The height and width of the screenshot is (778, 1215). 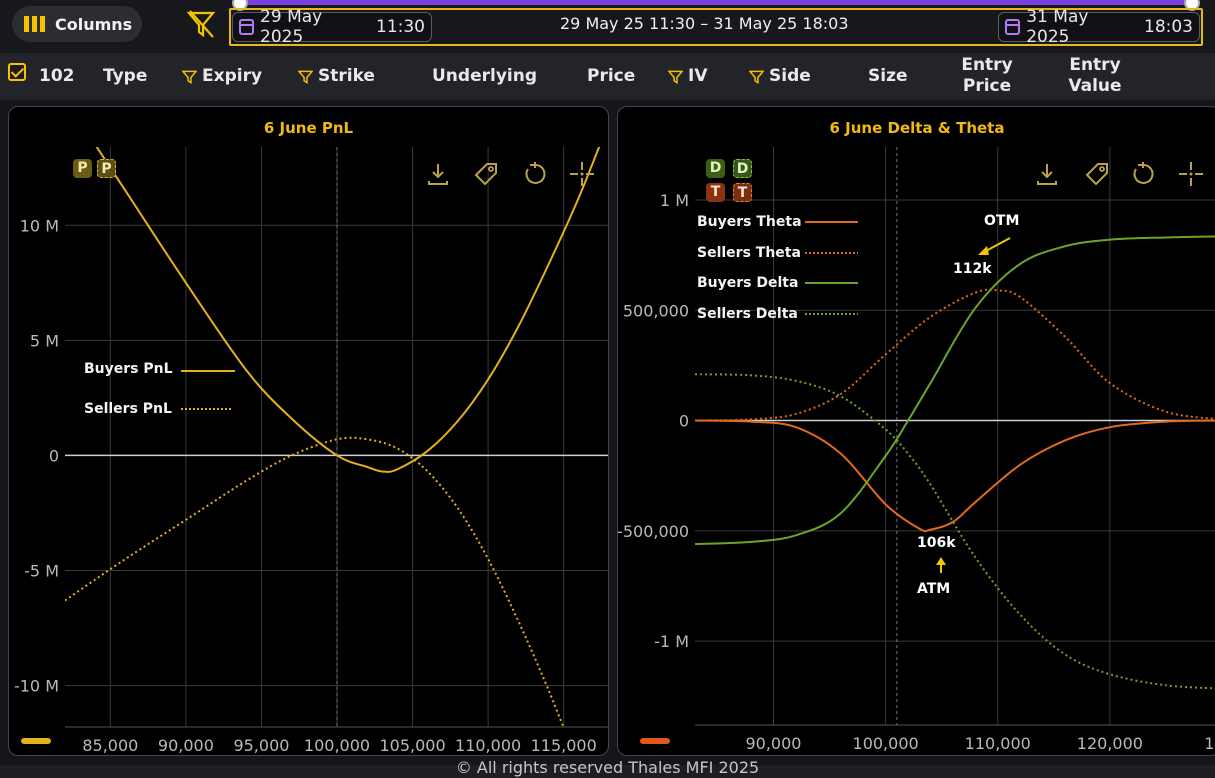 What do you see at coordinates (972, 269) in the screenshot?
I see `otm-strike-value: 112k` at bounding box center [972, 269].